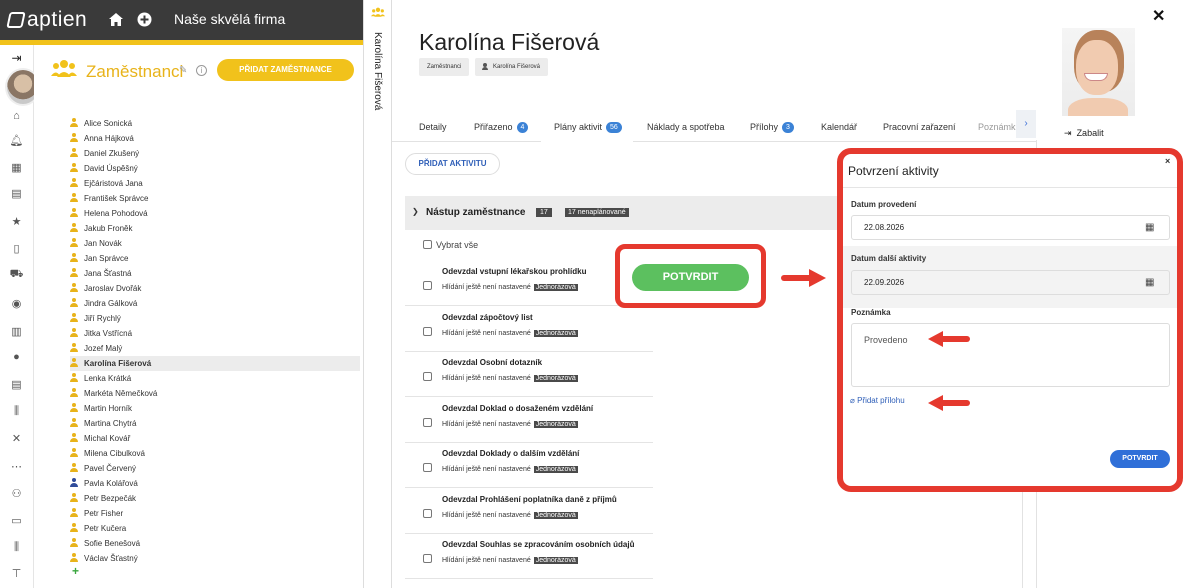 This screenshot has height=588, width=1200. What do you see at coordinates (215, 528) in the screenshot?
I see `employee-list-item: Petr Kučera` at bounding box center [215, 528].